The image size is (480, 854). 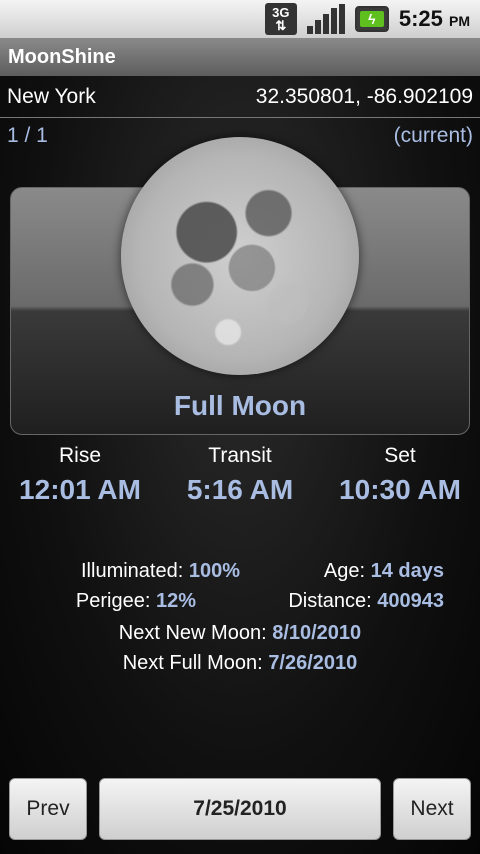 I want to click on age-value: 14 days, so click(x=407, y=570).